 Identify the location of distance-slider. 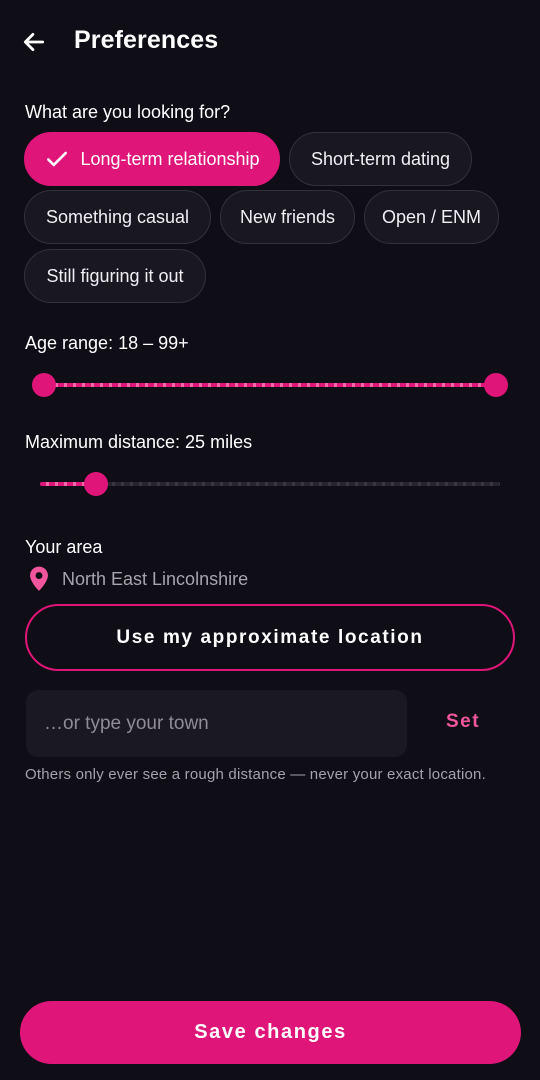
(270, 484).